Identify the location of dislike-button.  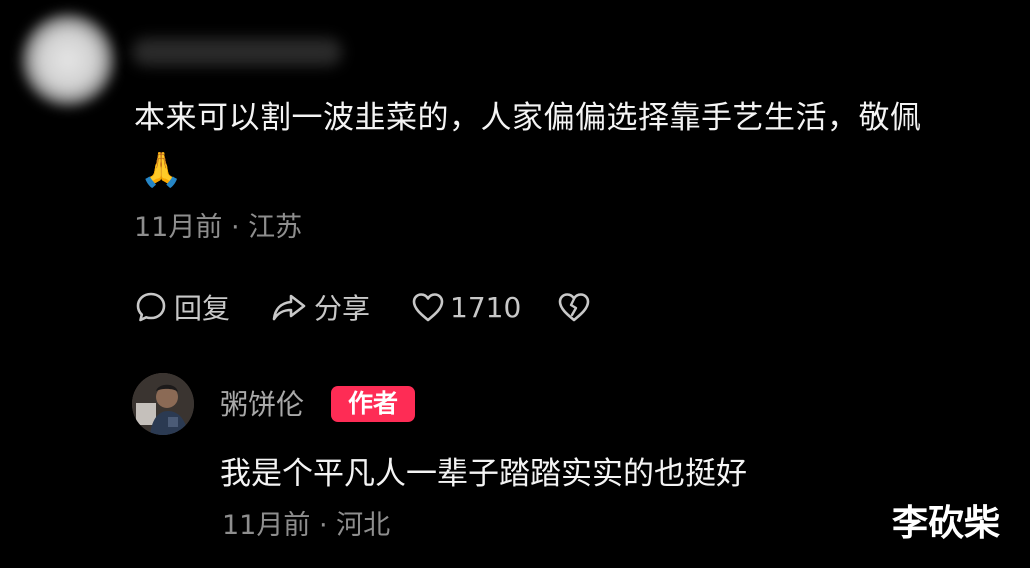
(574, 307).